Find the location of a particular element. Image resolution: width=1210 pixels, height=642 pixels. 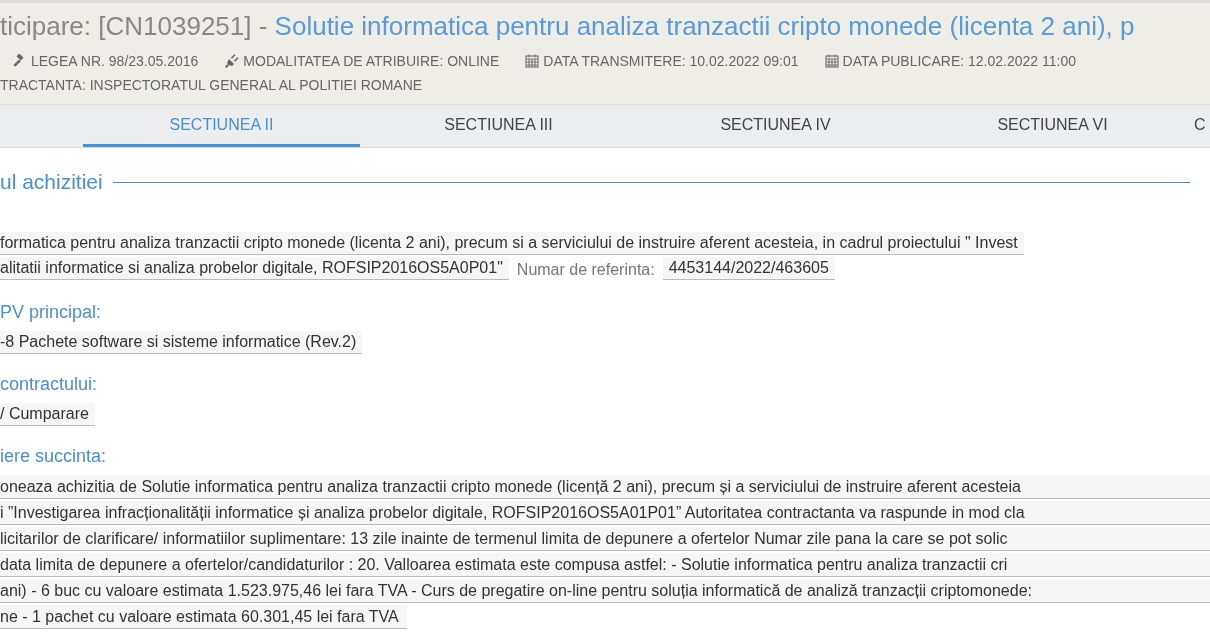

notice-label: ticipare: [CN1039251] - is located at coordinates (134, 26).